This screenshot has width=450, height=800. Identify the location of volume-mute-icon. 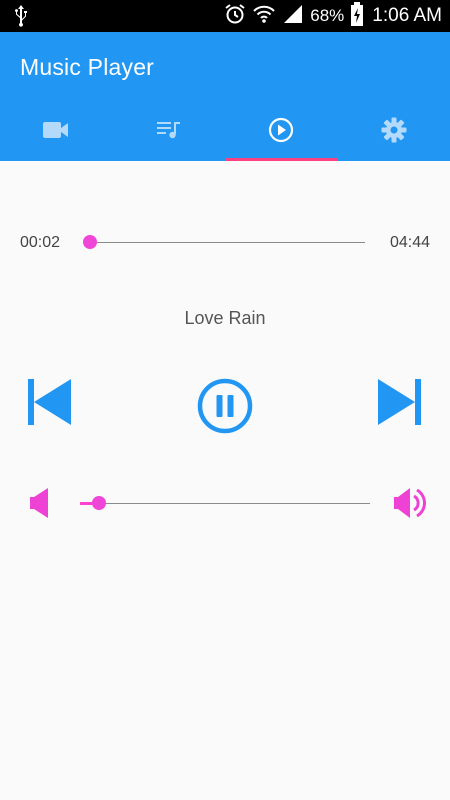
(41, 503).